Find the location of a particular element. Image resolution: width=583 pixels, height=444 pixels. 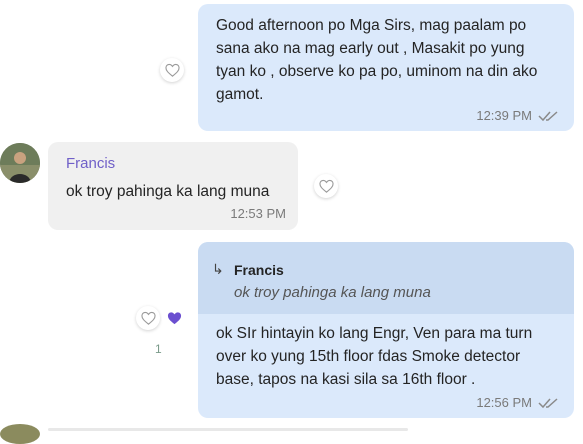

message-meta: 12:56 PM is located at coordinates (518, 402).